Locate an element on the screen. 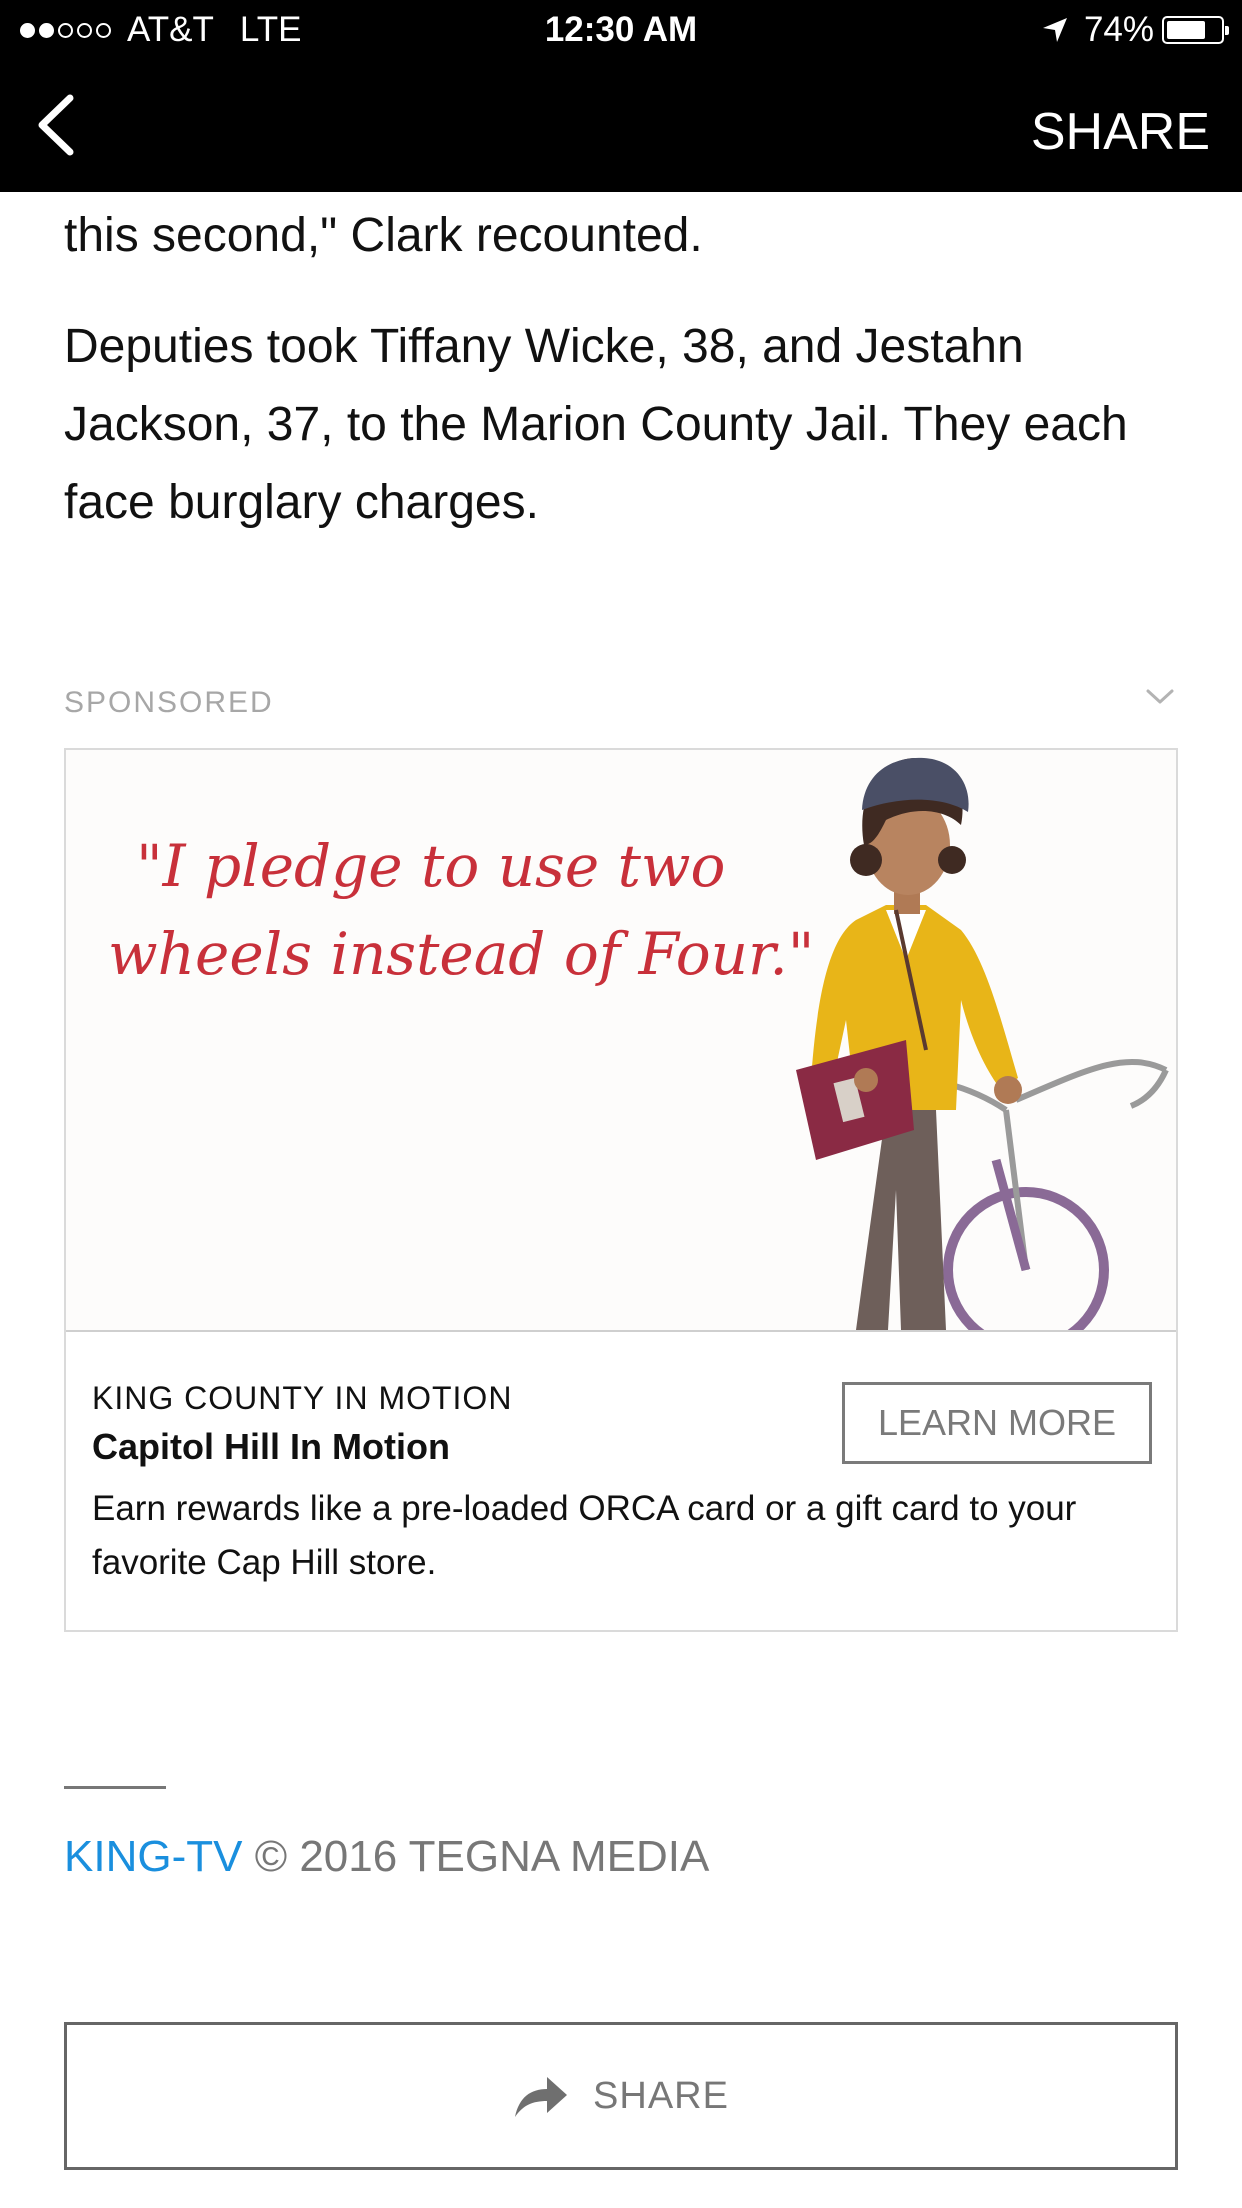  footer-divider is located at coordinates (115, 1787).